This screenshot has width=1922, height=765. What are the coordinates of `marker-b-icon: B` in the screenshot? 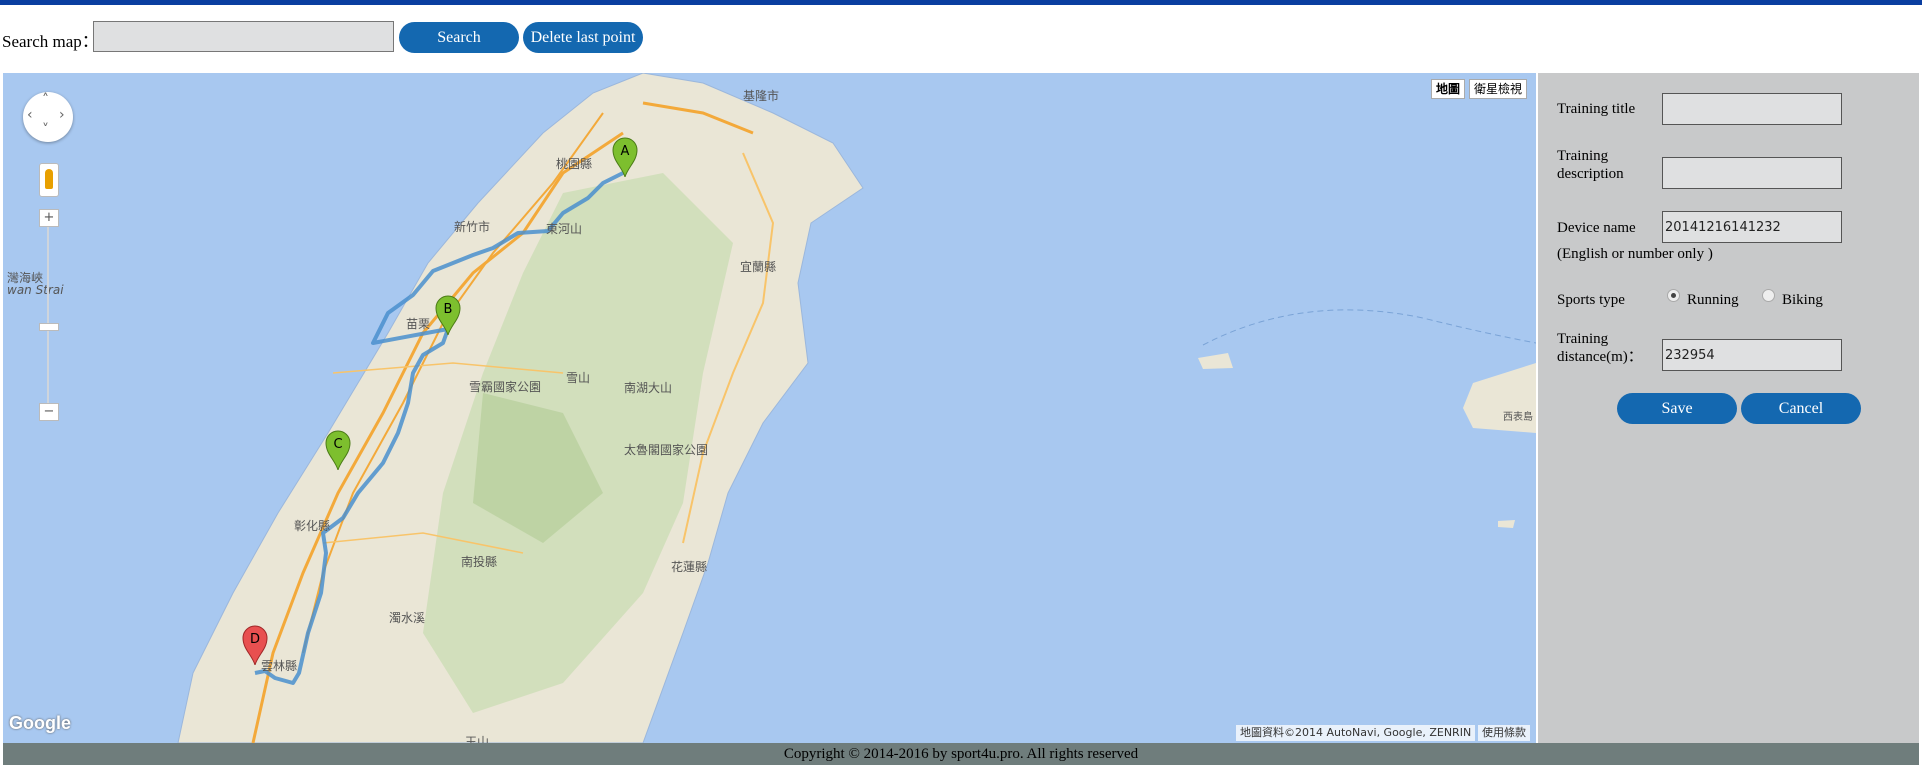 It's located at (448, 315).